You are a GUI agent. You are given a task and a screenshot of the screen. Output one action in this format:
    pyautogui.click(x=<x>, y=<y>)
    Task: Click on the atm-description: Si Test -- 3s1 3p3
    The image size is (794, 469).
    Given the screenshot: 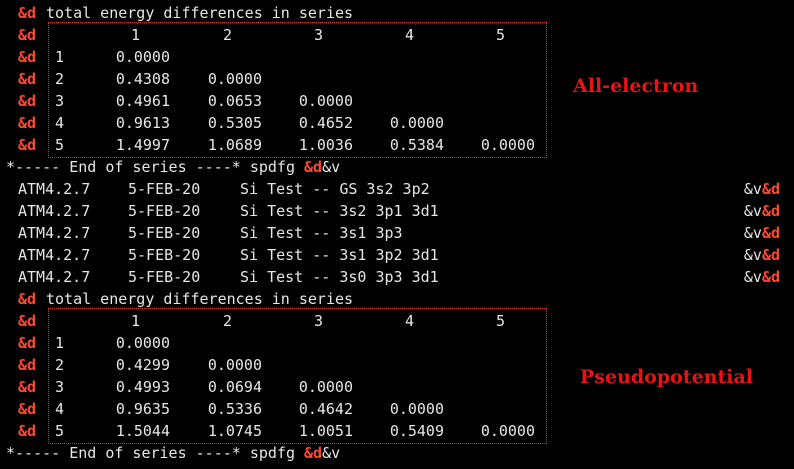 What is the action you would take?
    pyautogui.click(x=321, y=233)
    